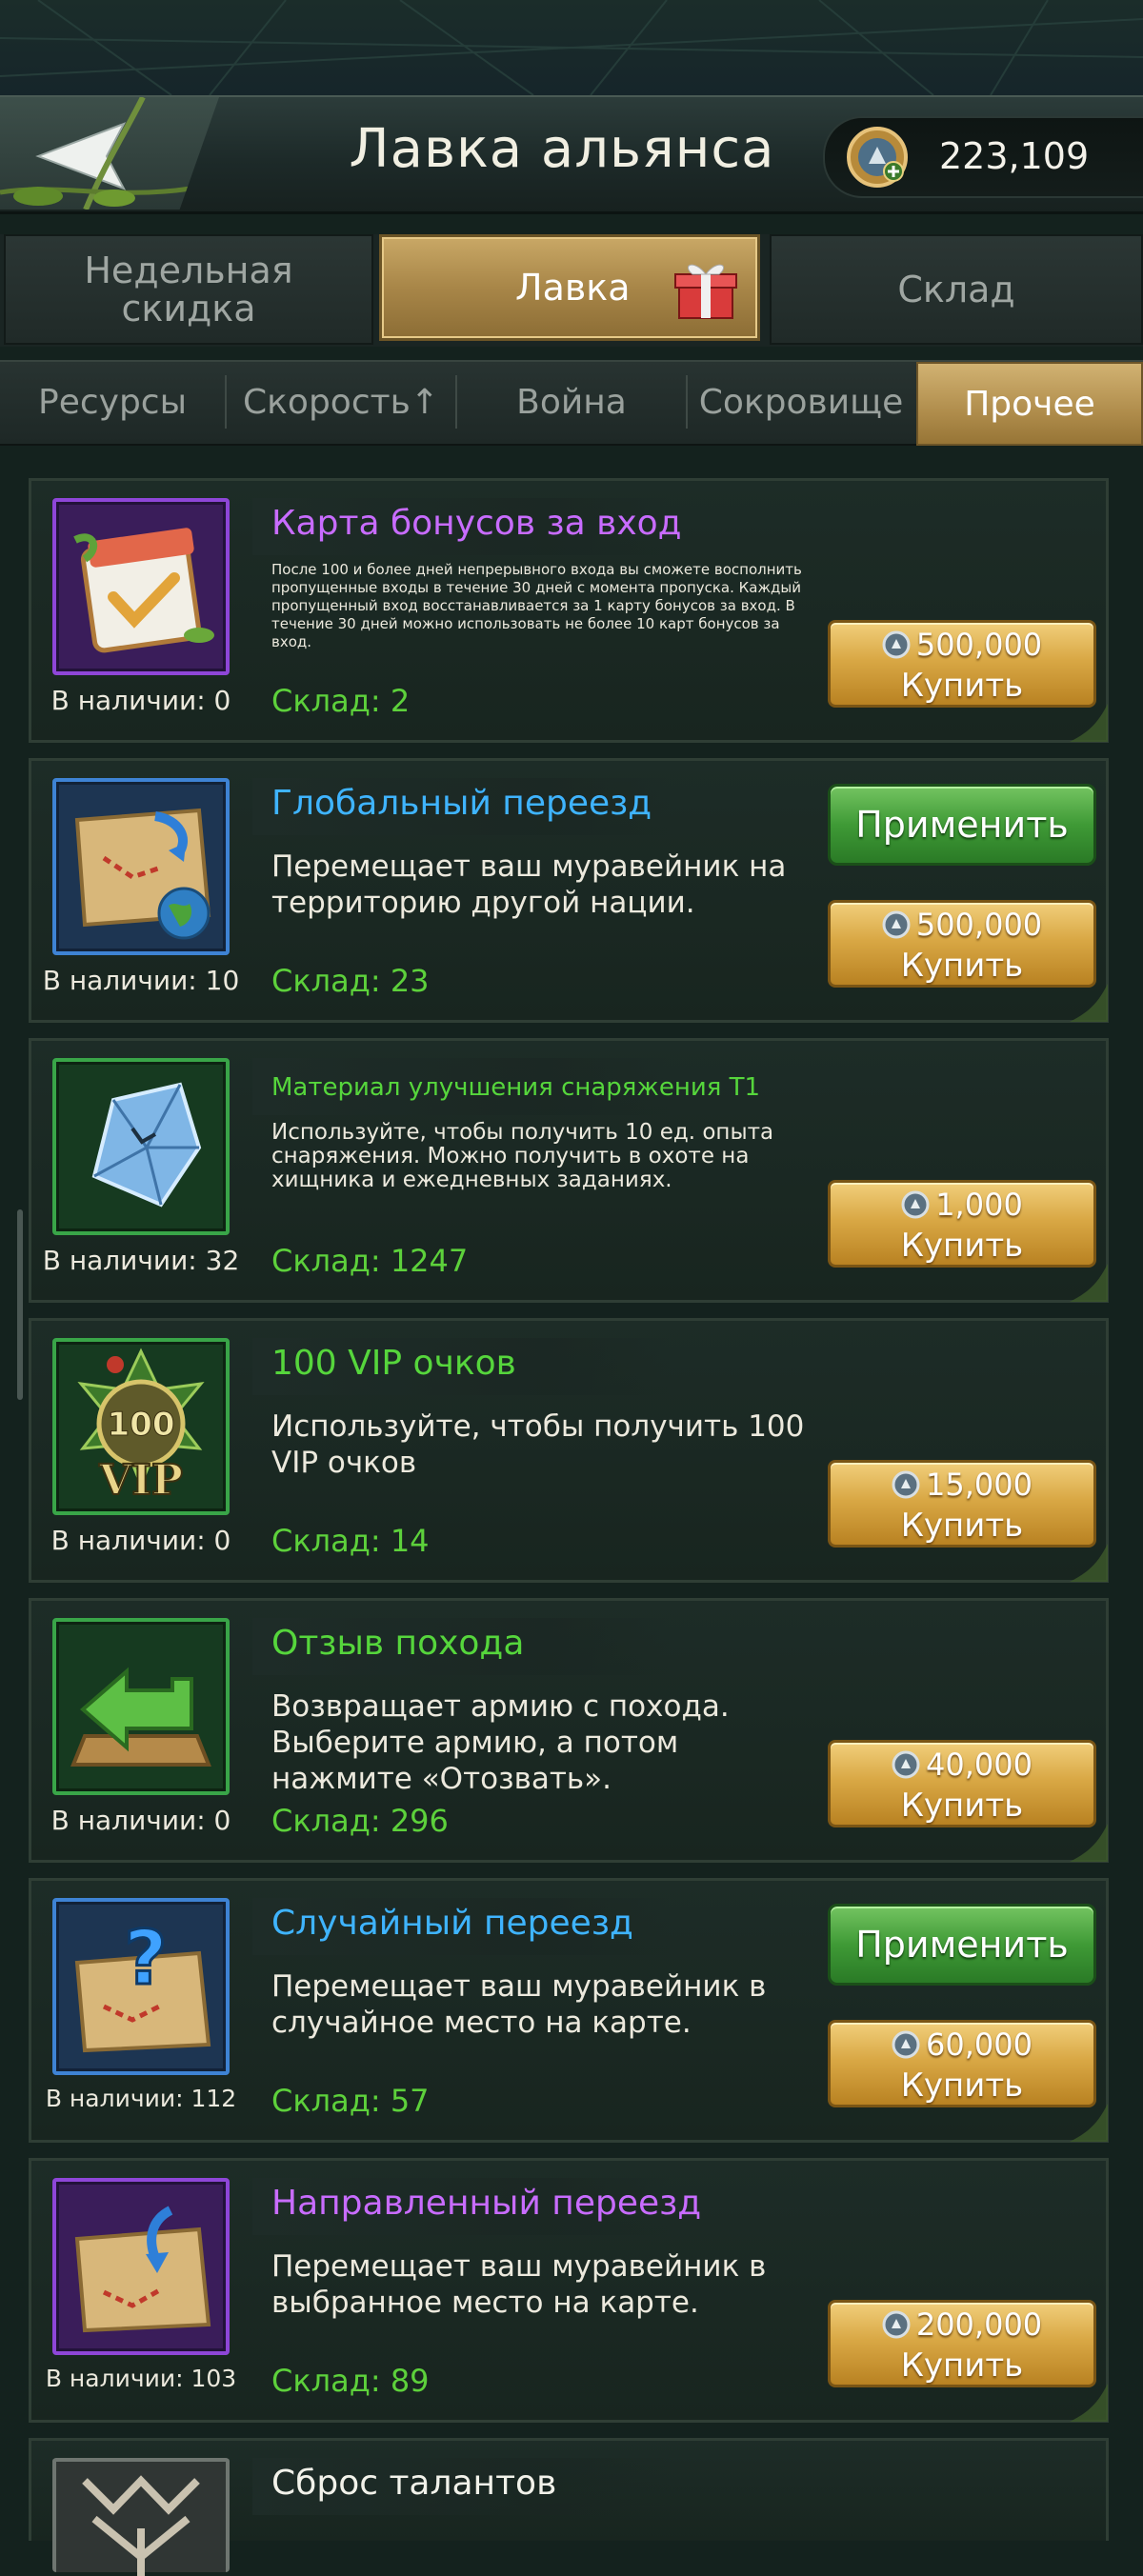 This screenshot has height=2576, width=1143. Describe the element at coordinates (414, 2483) in the screenshot. I see `item-name: Сброс талантов` at that location.